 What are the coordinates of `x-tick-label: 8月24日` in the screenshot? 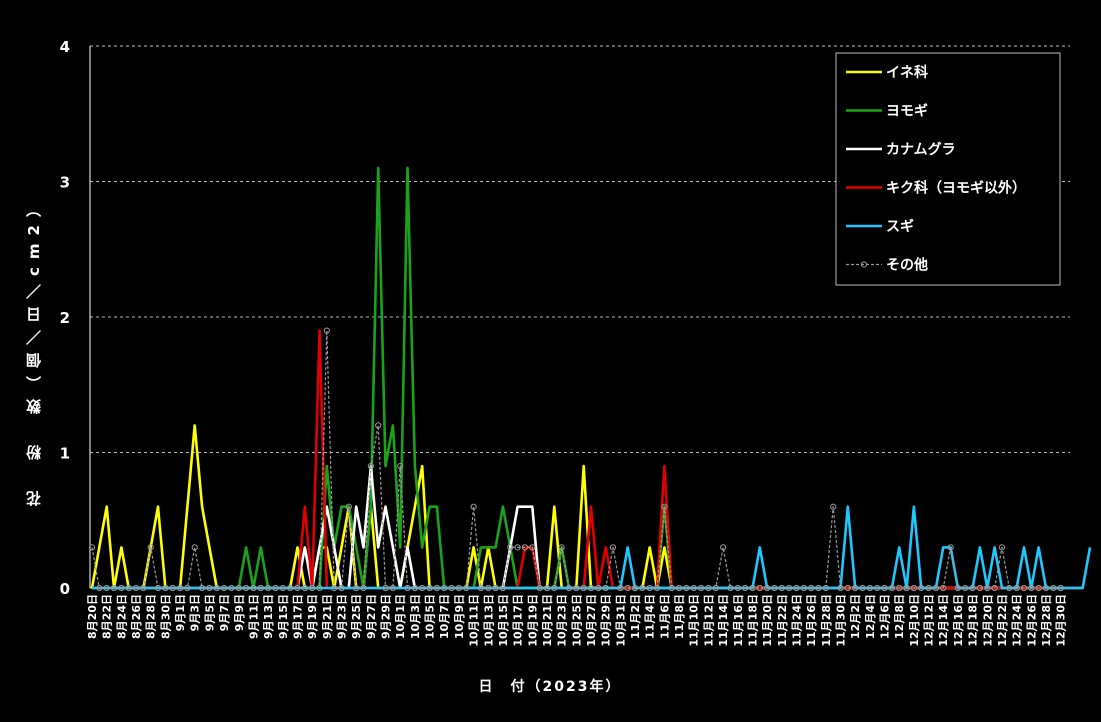 It's located at (121, 616).